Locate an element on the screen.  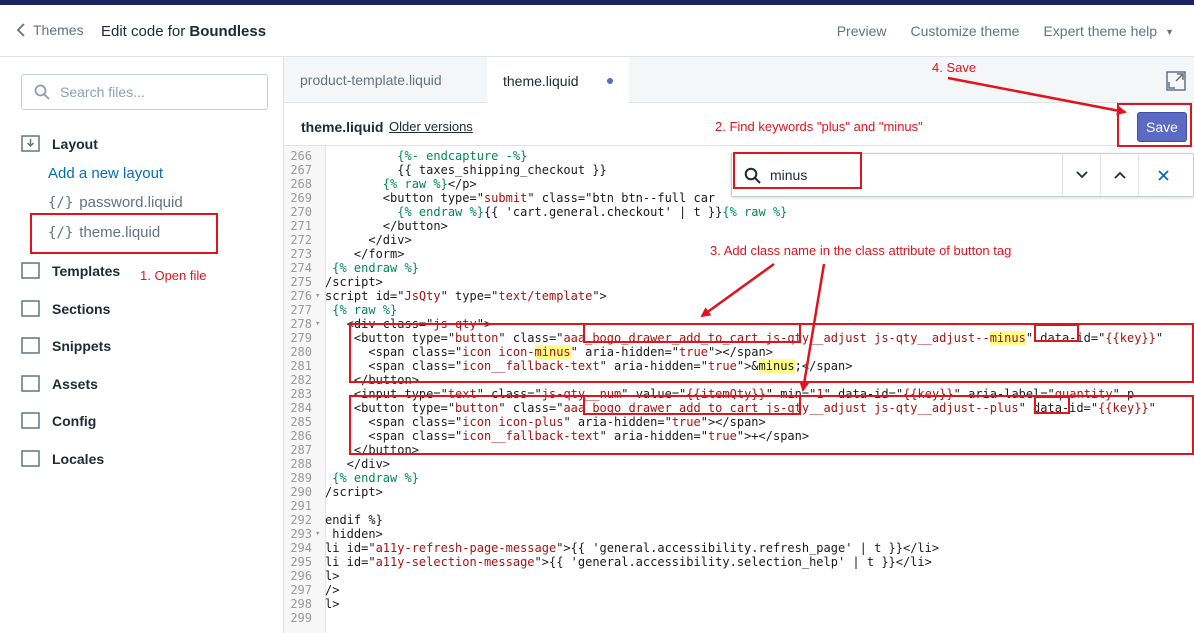
expert-help-menu: Expert theme help ▼ is located at coordinates (1108, 31).